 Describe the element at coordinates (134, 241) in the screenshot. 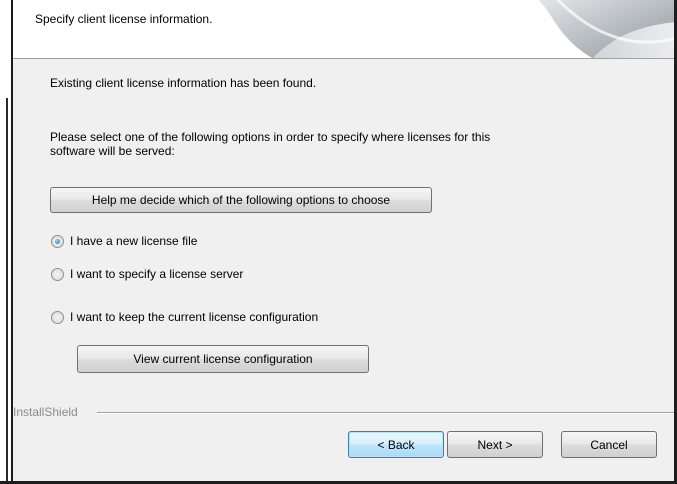

I see `radio-label: I have a new license file` at that location.